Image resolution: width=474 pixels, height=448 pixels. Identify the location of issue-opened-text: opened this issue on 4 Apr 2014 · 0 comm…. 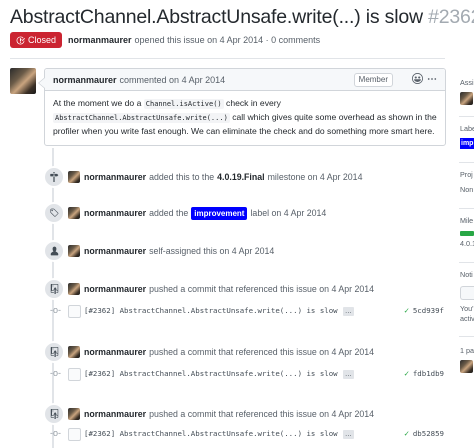
(227, 40).